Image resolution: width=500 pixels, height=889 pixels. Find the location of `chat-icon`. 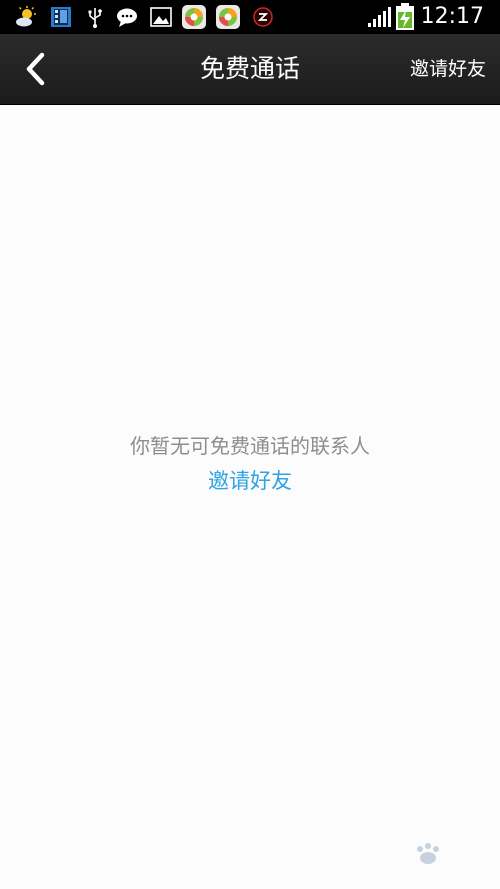

chat-icon is located at coordinates (127, 17).